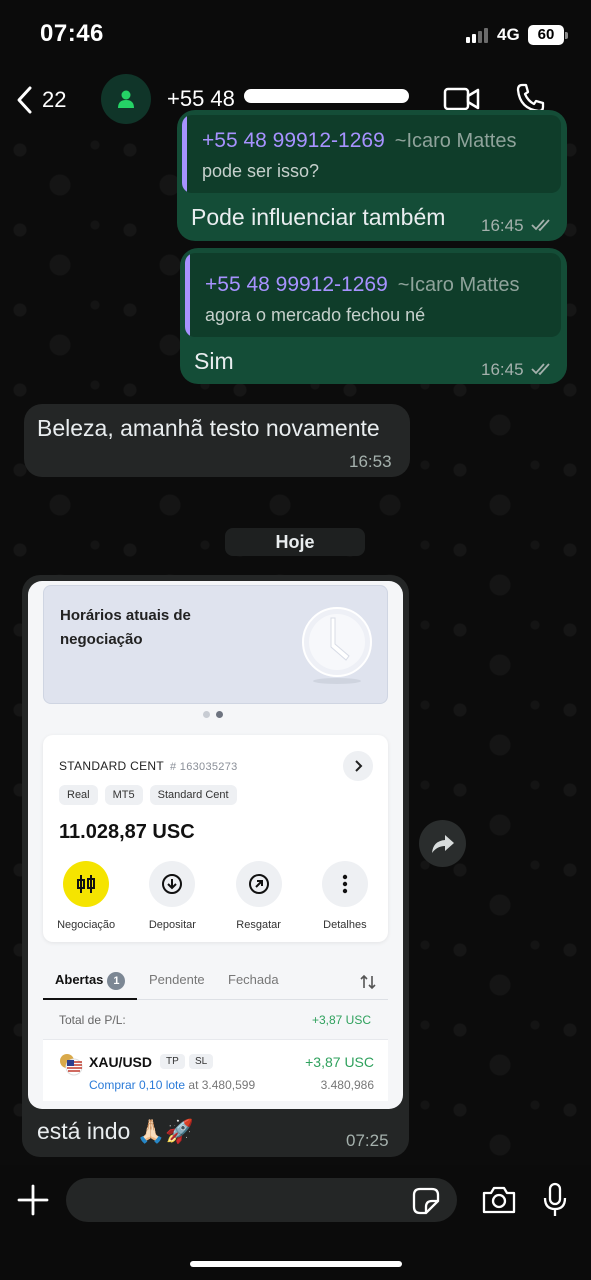 This screenshot has height=1280, width=591. I want to click on account-tags: Real MT5 Standard Cent, so click(148, 795).